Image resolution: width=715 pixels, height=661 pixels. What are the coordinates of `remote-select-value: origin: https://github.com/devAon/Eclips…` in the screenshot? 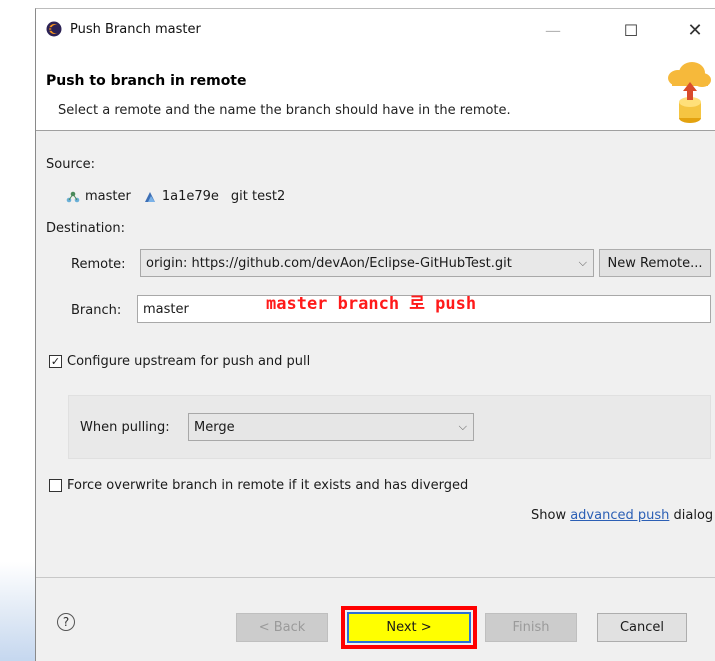 It's located at (329, 263).